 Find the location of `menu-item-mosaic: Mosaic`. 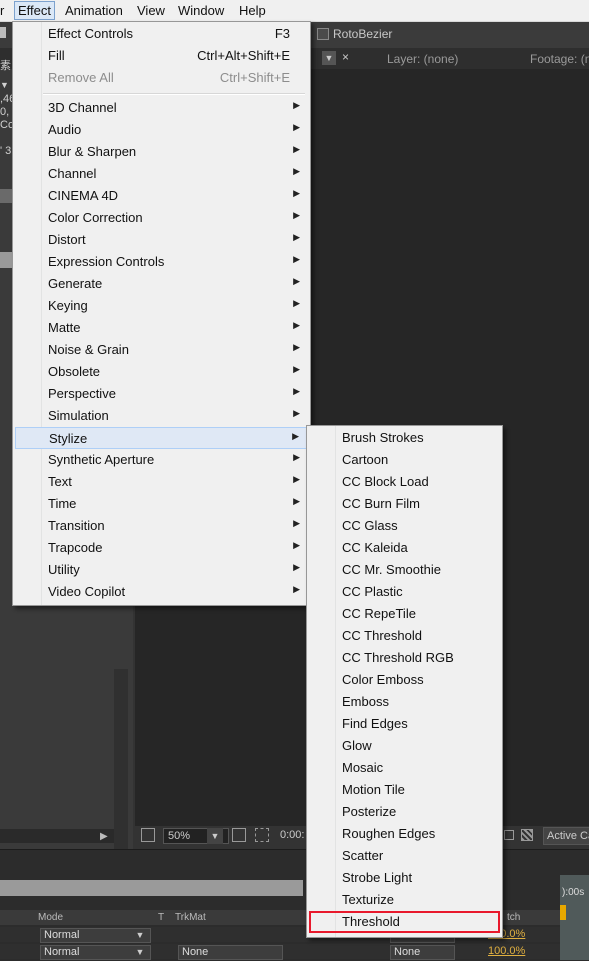

menu-item-mosaic: Mosaic is located at coordinates (404, 768).